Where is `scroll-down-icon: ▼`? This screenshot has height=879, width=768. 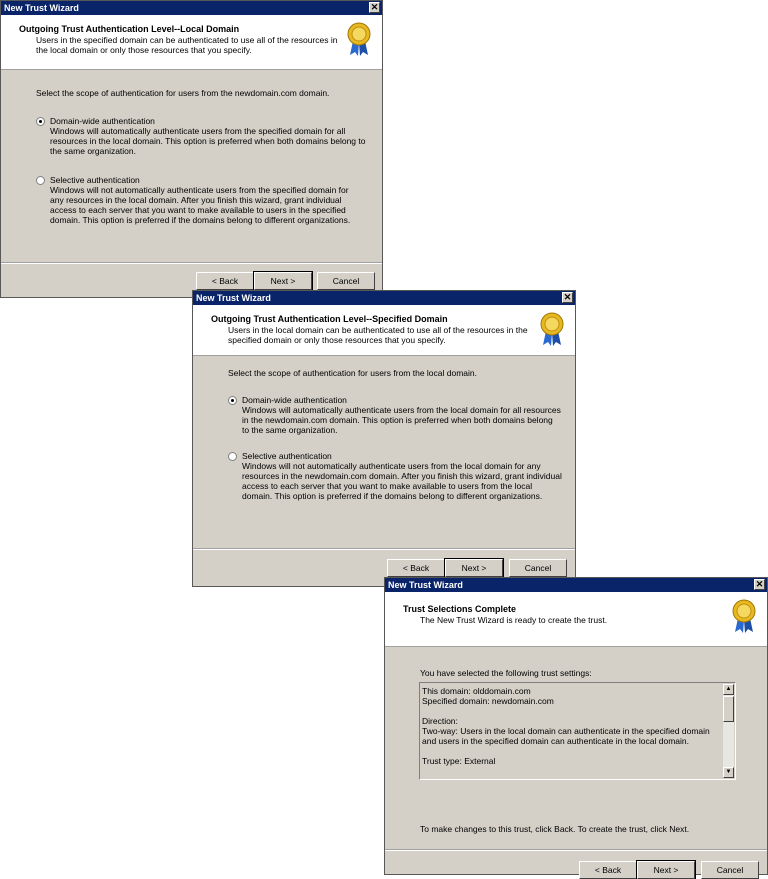
scroll-down-icon: ▼ is located at coordinates (728, 772).